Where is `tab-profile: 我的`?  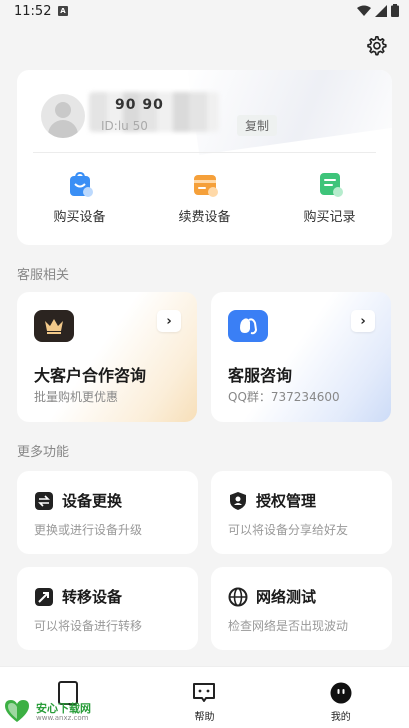 tab-profile: 我的 is located at coordinates (341, 697).